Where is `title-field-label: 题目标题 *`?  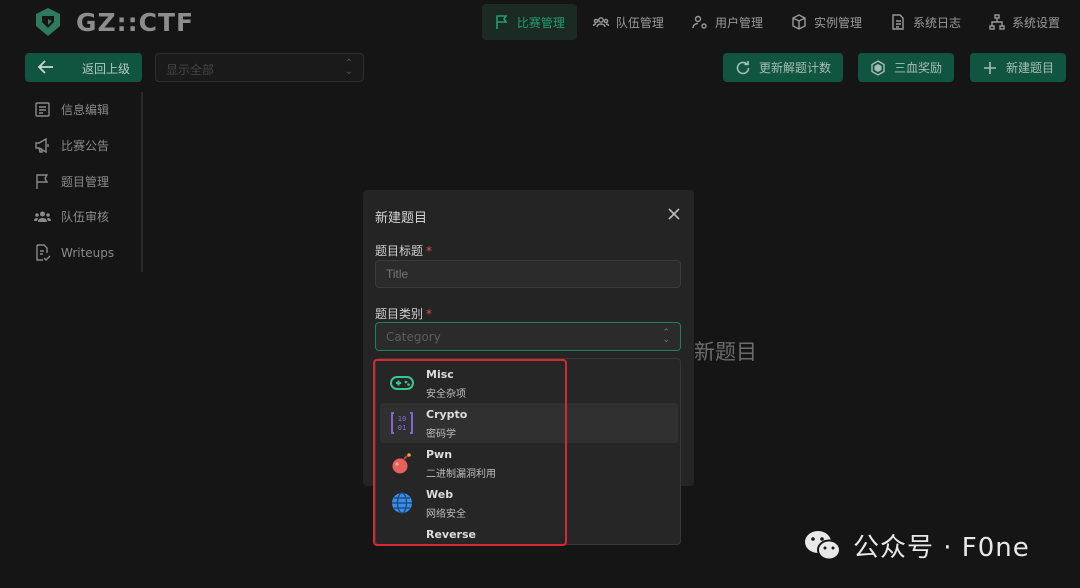
title-field-label: 题目标题 * is located at coordinates (403, 250).